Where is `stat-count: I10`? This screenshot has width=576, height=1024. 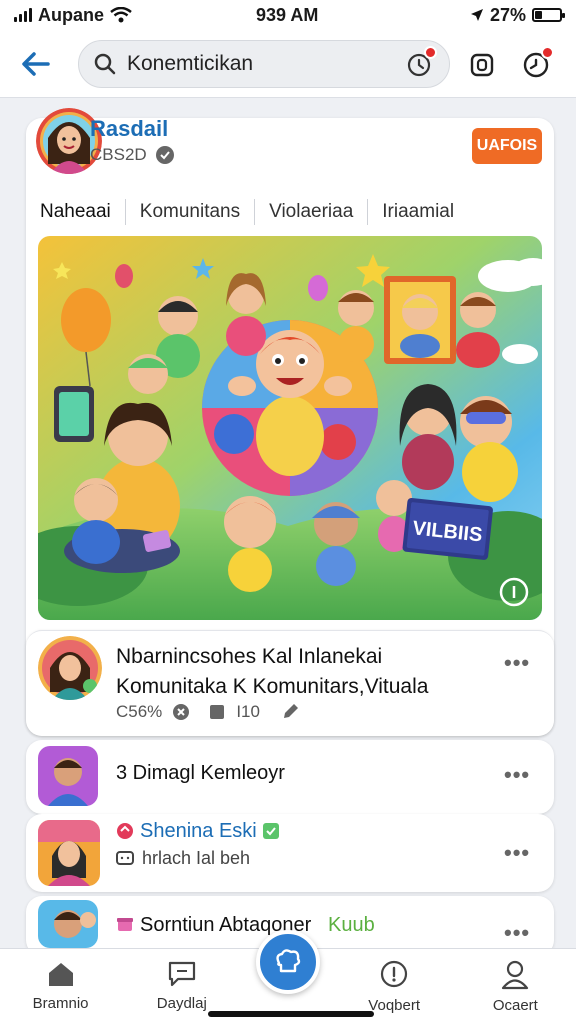 stat-count: I10 is located at coordinates (248, 711).